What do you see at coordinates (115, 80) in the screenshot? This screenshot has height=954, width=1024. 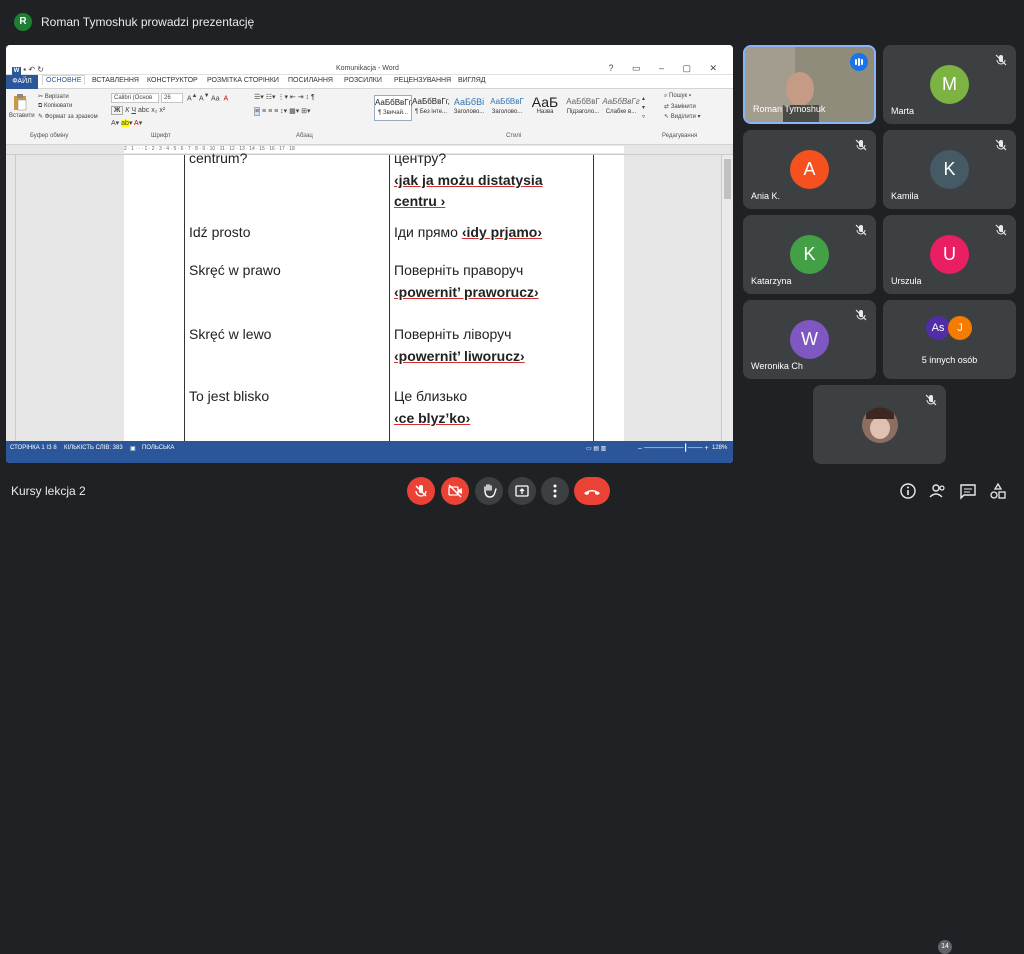 I see `tab-insert: ВСТАВЛЕННЯ` at bounding box center [115, 80].